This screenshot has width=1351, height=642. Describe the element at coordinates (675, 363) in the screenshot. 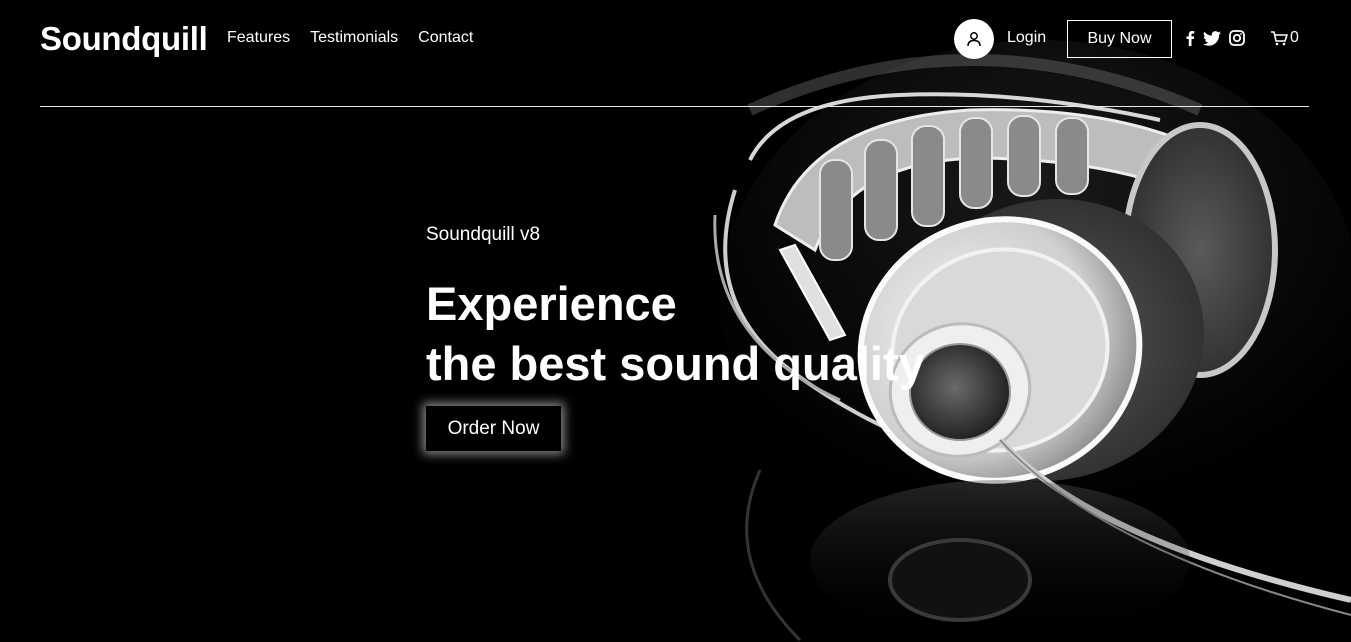

I see `hero-title-line-2: the best sound quality` at that location.